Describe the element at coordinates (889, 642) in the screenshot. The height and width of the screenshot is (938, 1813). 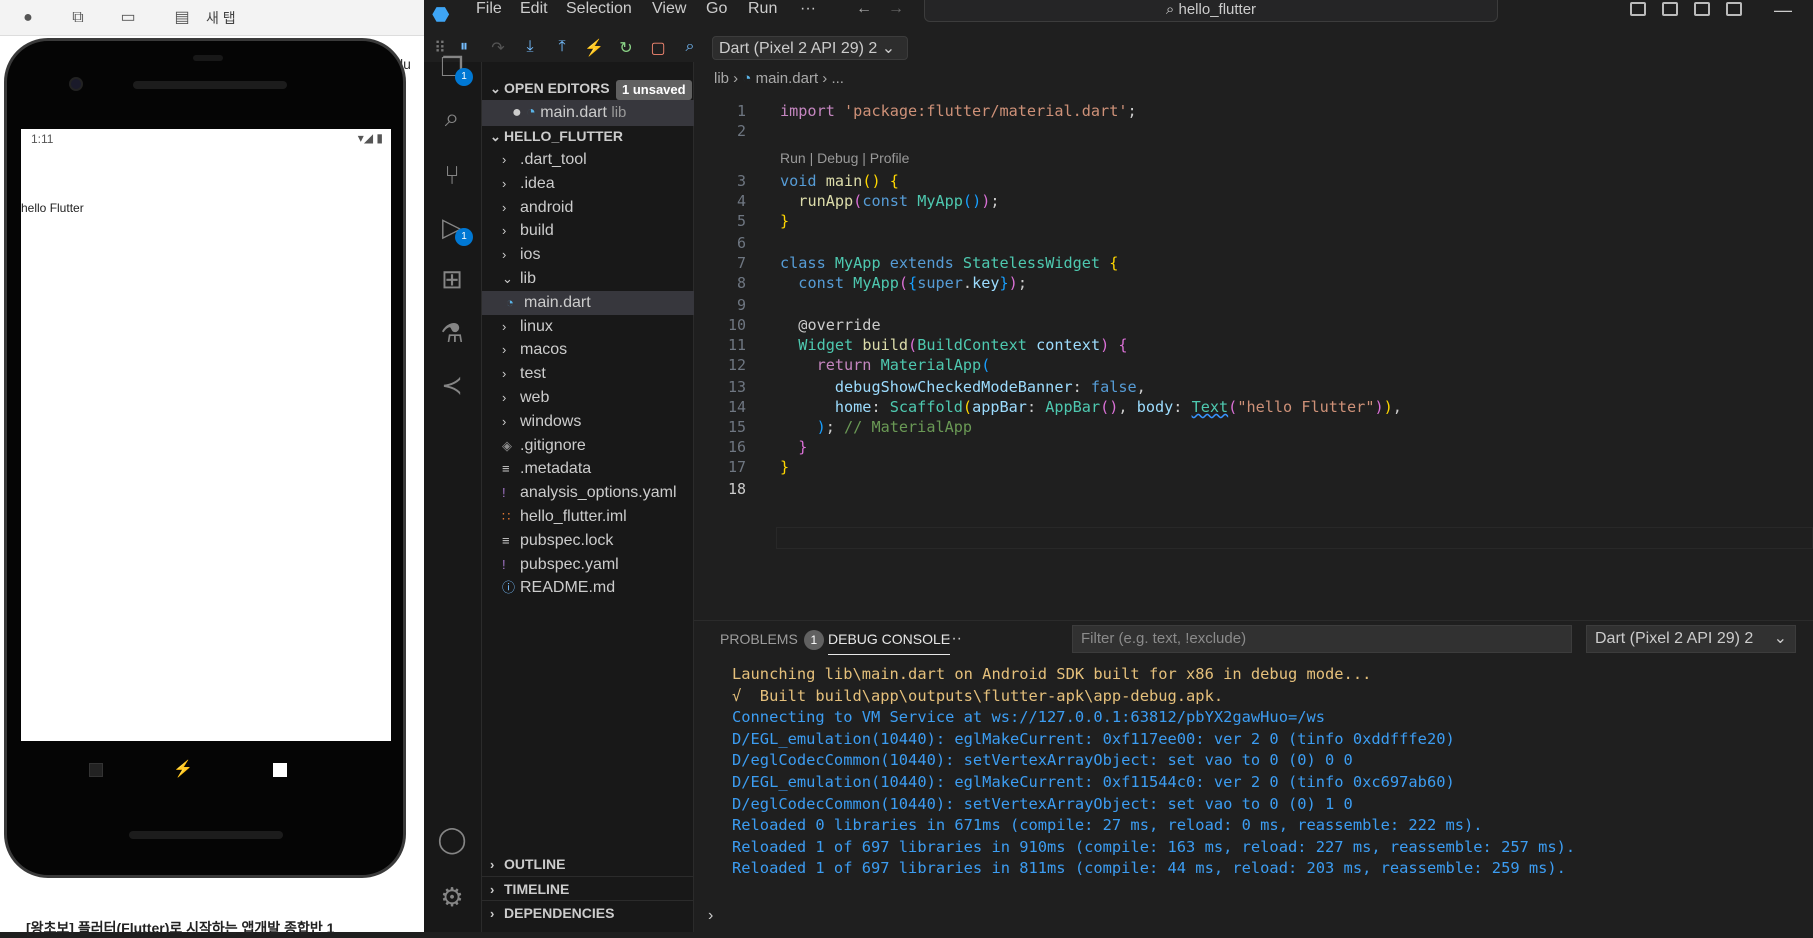
I see `tab-debug-console: DEBUG CONSOLE` at that location.